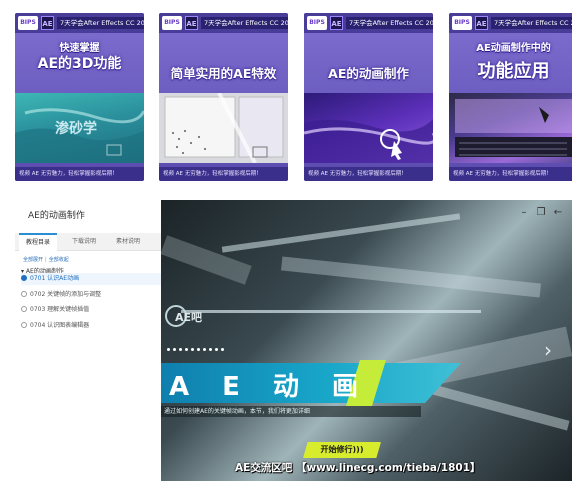 Image resolution: width=572 pixels, height=481 pixels. I want to click on panel-tabs: 教程目录 下载说明 素材说明, so click(88, 242).